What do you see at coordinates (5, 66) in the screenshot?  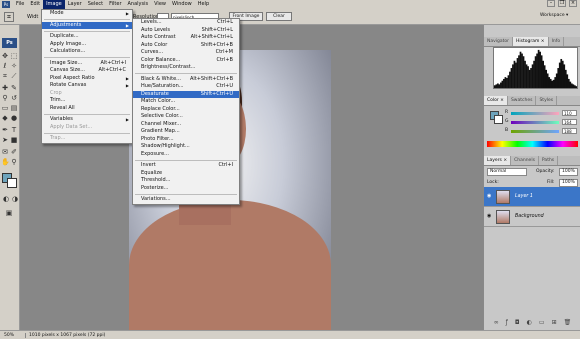 I see `lasso-tool-icon: ℓ` at bounding box center [5, 66].